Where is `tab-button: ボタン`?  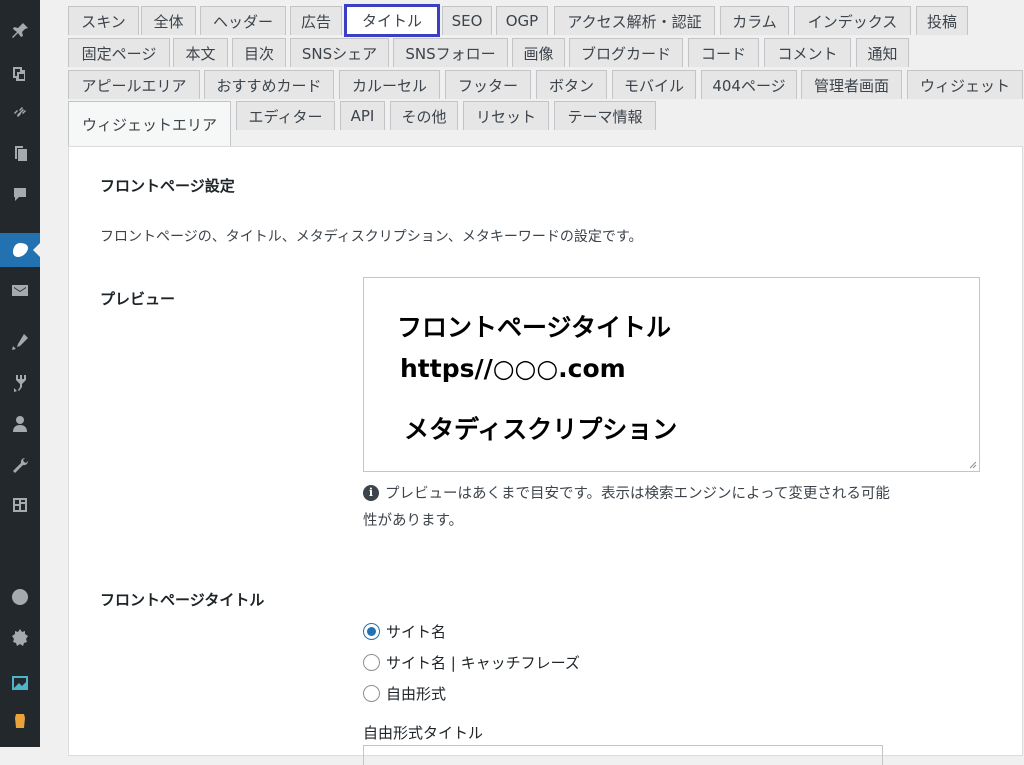
tab-button: ボタン is located at coordinates (571, 84).